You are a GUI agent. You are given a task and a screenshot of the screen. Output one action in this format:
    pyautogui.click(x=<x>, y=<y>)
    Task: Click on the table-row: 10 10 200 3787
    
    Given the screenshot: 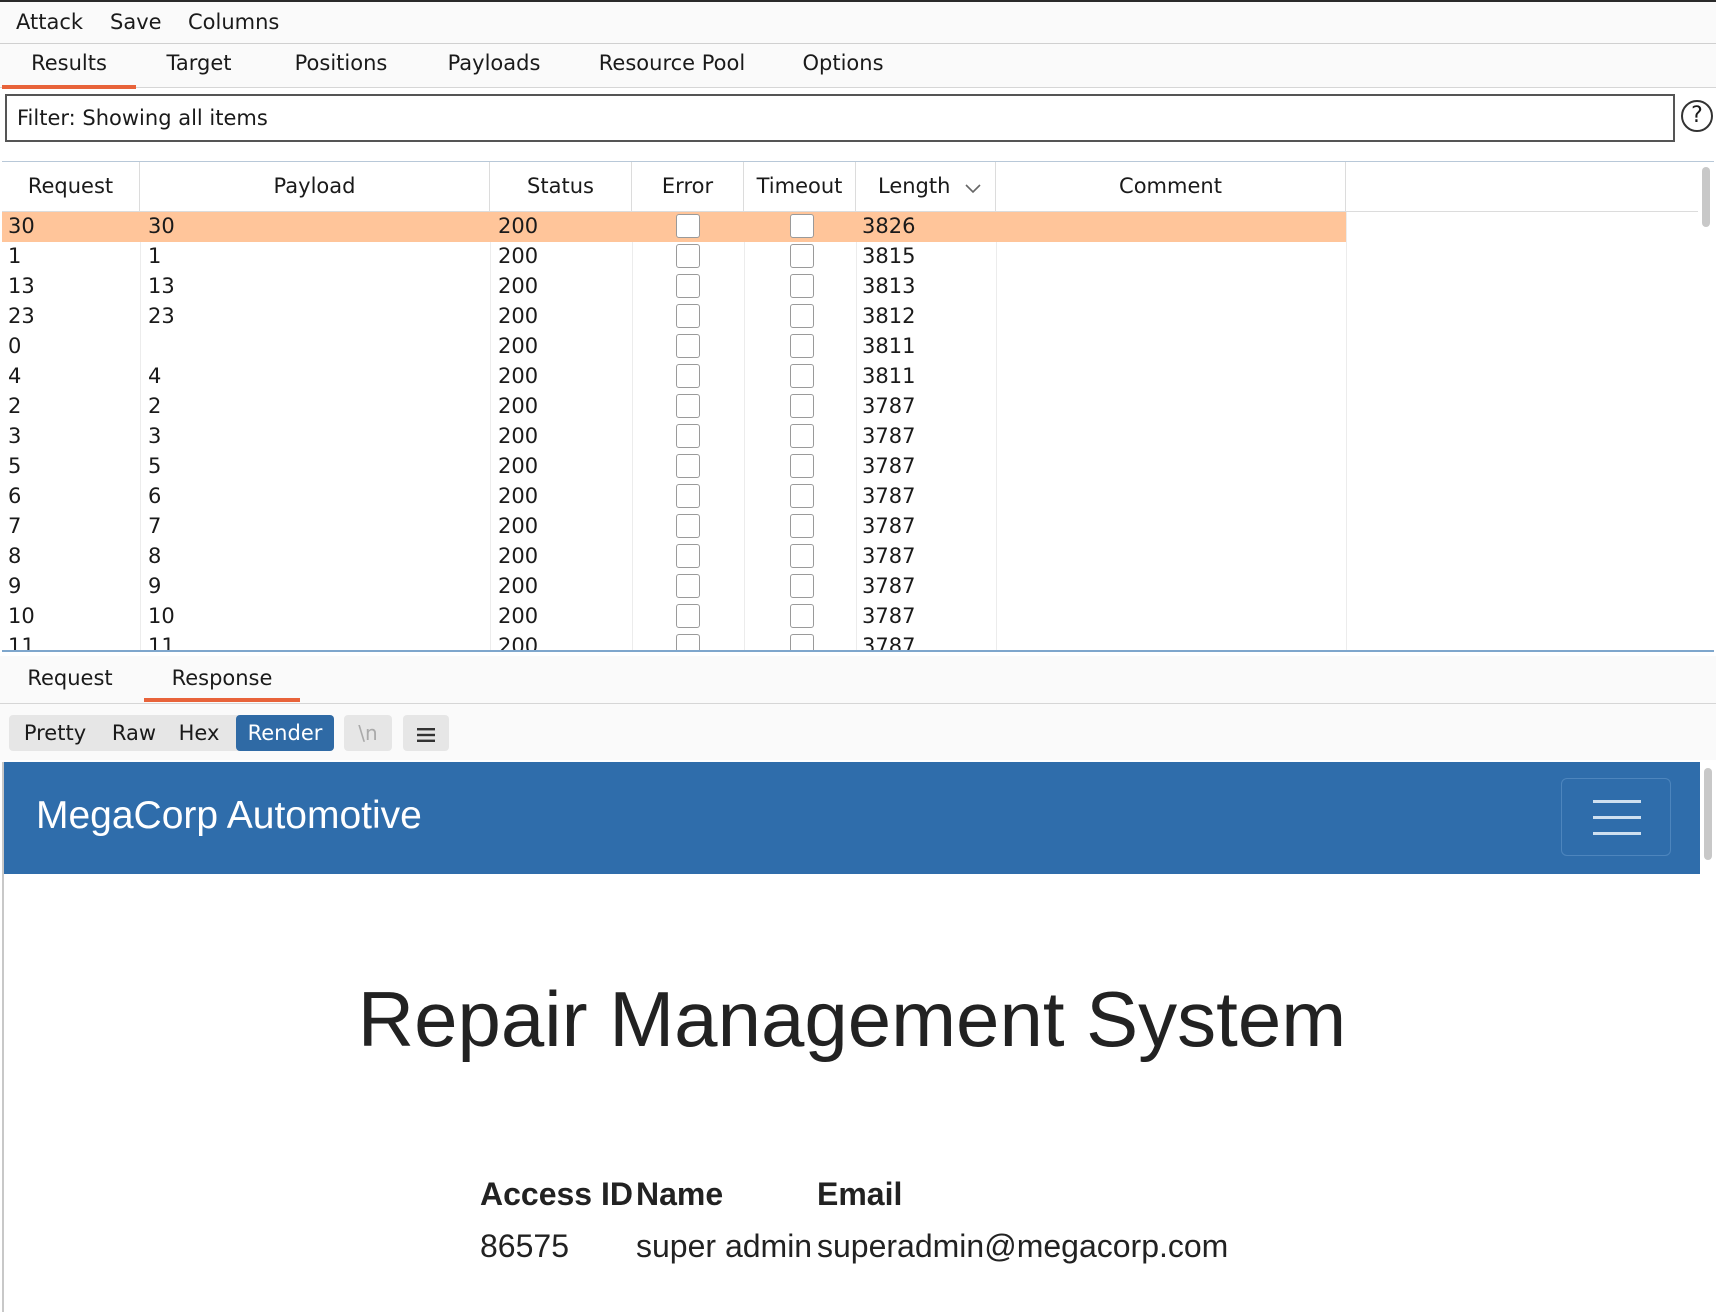 What is the action you would take?
    pyautogui.click(x=674, y=617)
    